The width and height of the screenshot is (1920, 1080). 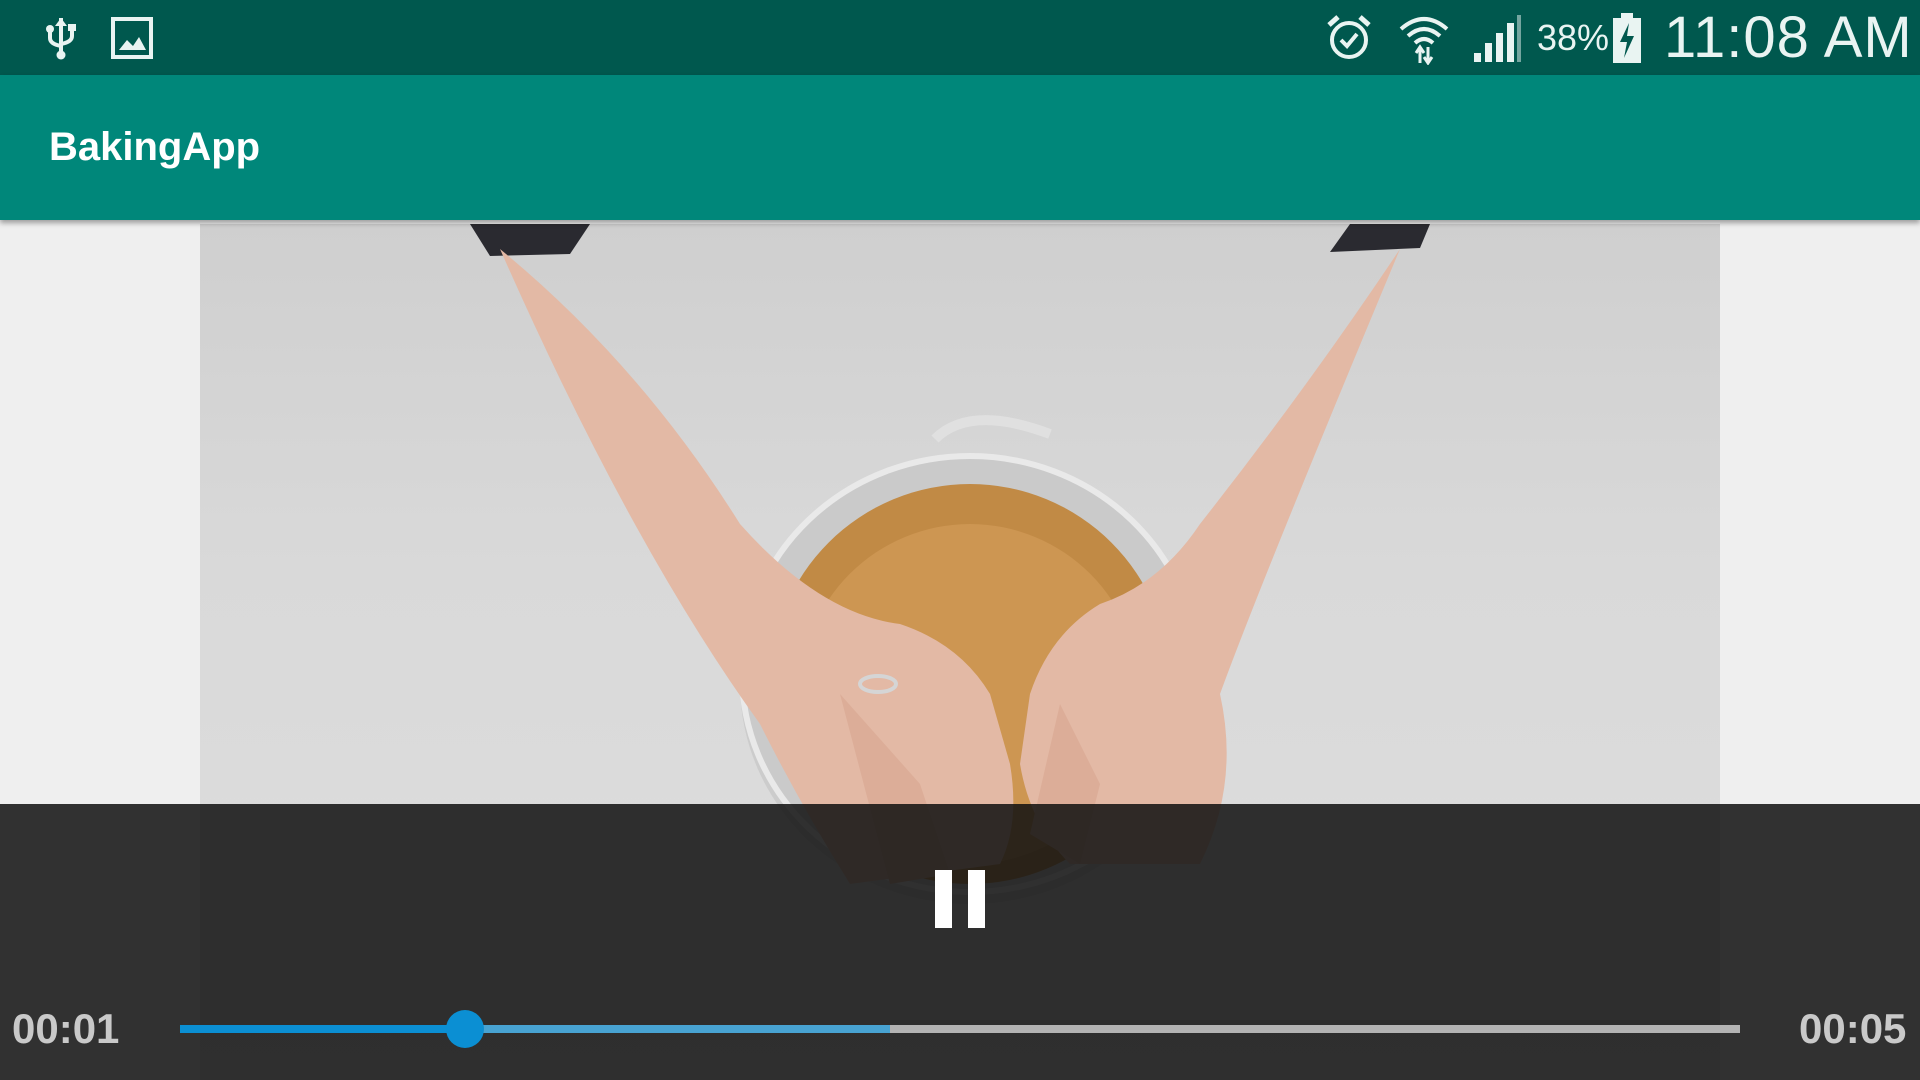 I want to click on battery-charging-icon, so click(x=1627, y=38).